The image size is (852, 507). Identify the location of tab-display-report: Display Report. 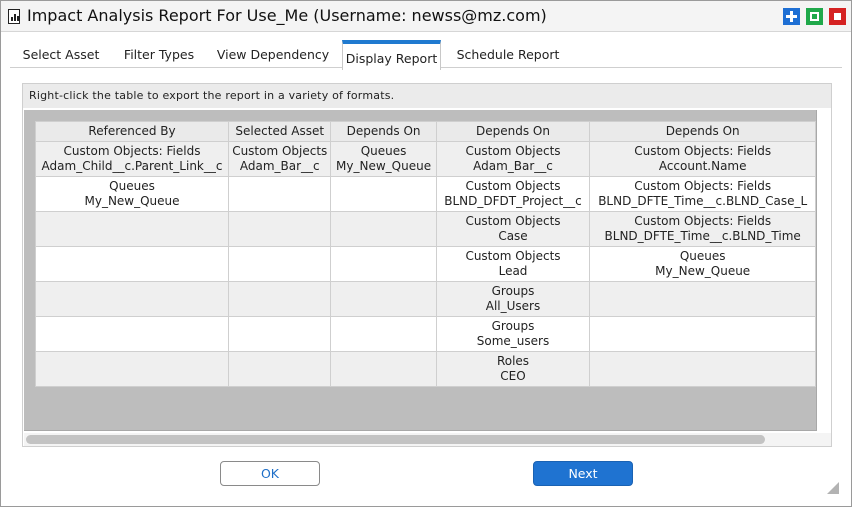
(391, 55).